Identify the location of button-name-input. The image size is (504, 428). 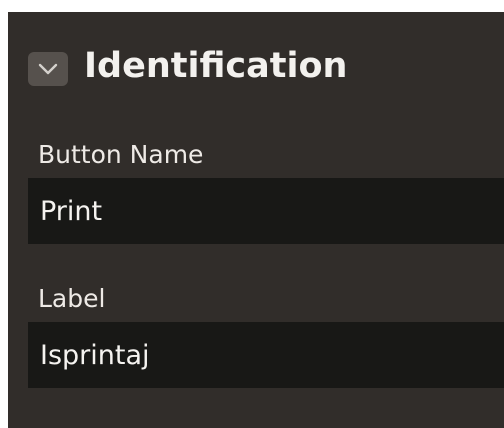
(266, 211).